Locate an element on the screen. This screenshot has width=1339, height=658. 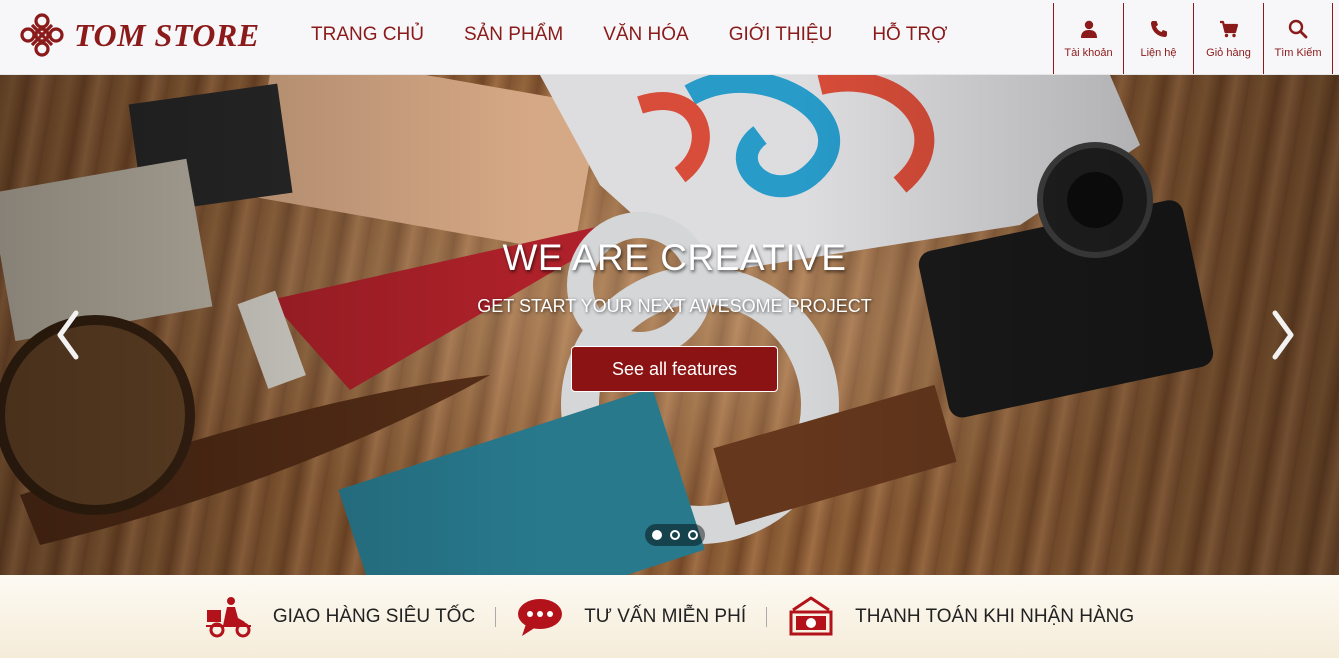
search-icon is located at coordinates (1298, 28).